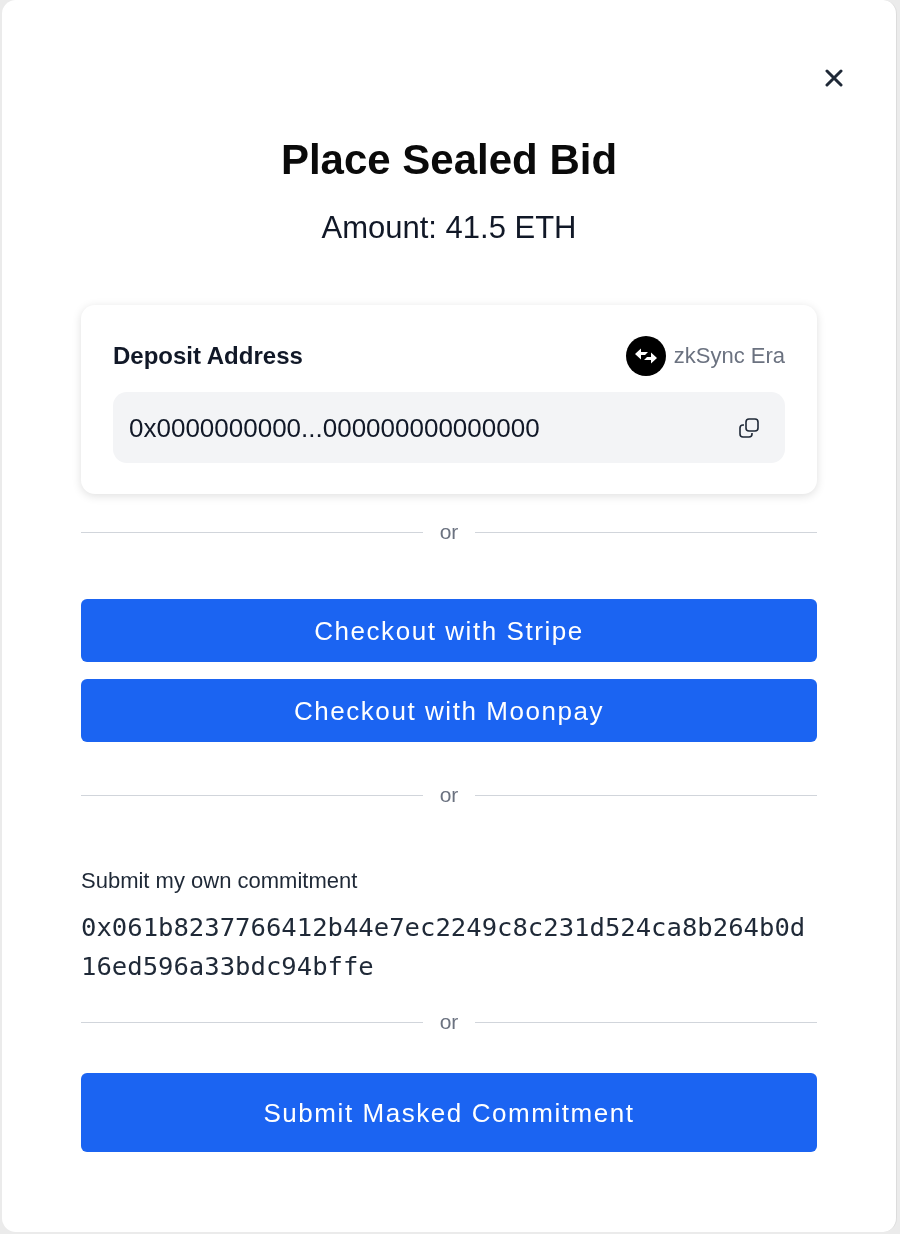 The width and height of the screenshot is (900, 1234). What do you see at coordinates (449, 160) in the screenshot?
I see `dialog-title: Place Sealed Bid` at bounding box center [449, 160].